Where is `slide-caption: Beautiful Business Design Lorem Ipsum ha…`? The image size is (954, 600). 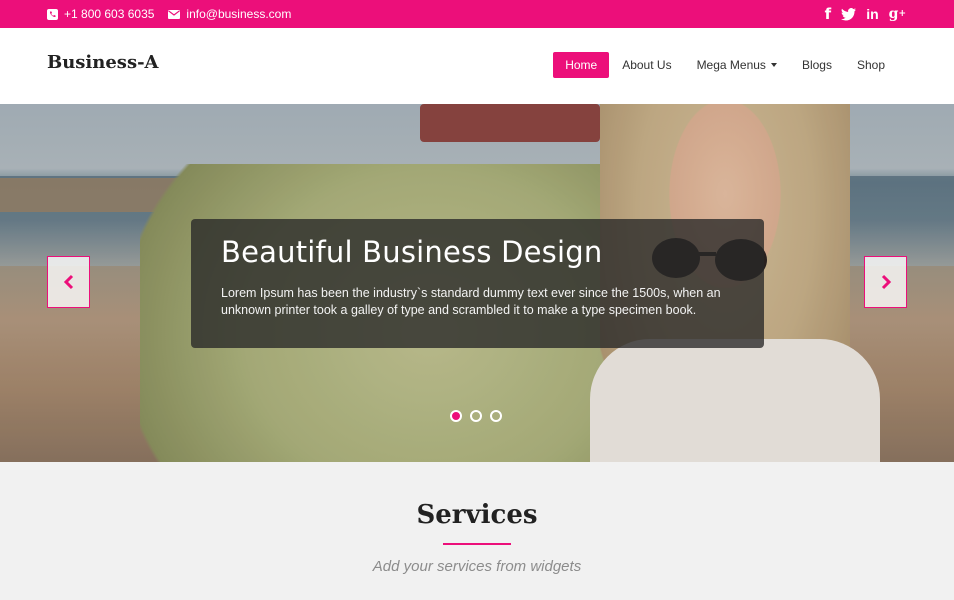 slide-caption: Beautiful Business Design Lorem Ipsum ha… is located at coordinates (477, 283).